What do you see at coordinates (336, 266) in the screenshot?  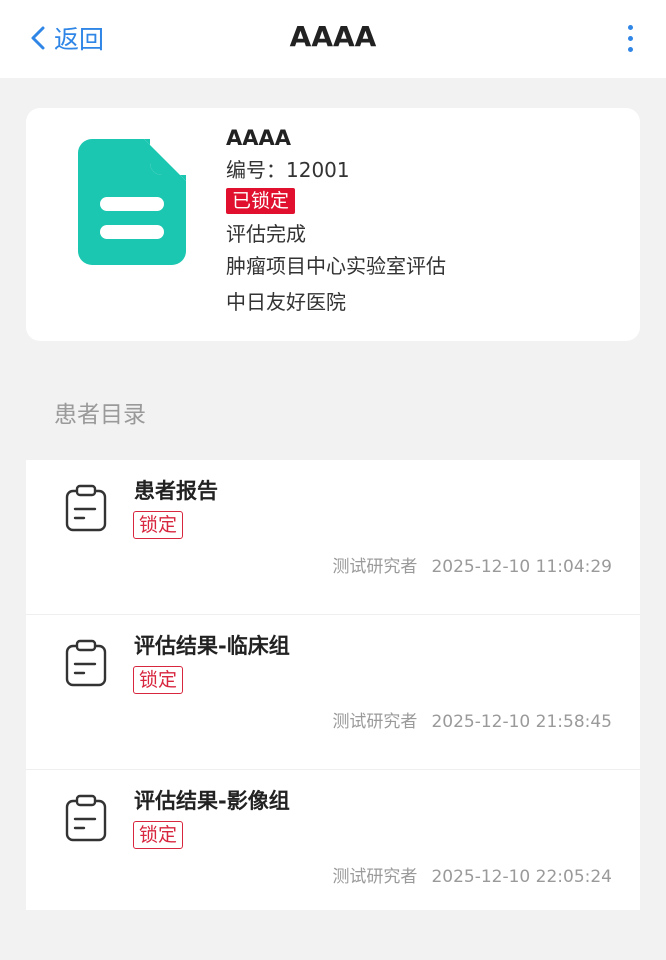 I see `evaluation-type: 肿瘤项目中心实验室评估` at bounding box center [336, 266].